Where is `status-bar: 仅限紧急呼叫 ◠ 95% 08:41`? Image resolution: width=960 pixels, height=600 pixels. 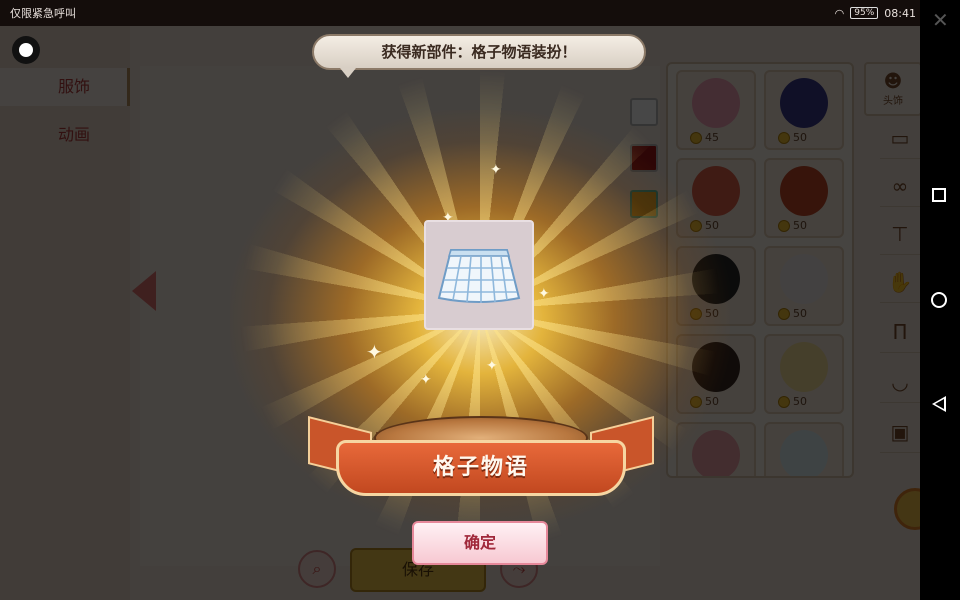 status-bar: 仅限紧急呼叫 ◠ 95% 08:41 is located at coordinates (480, 13).